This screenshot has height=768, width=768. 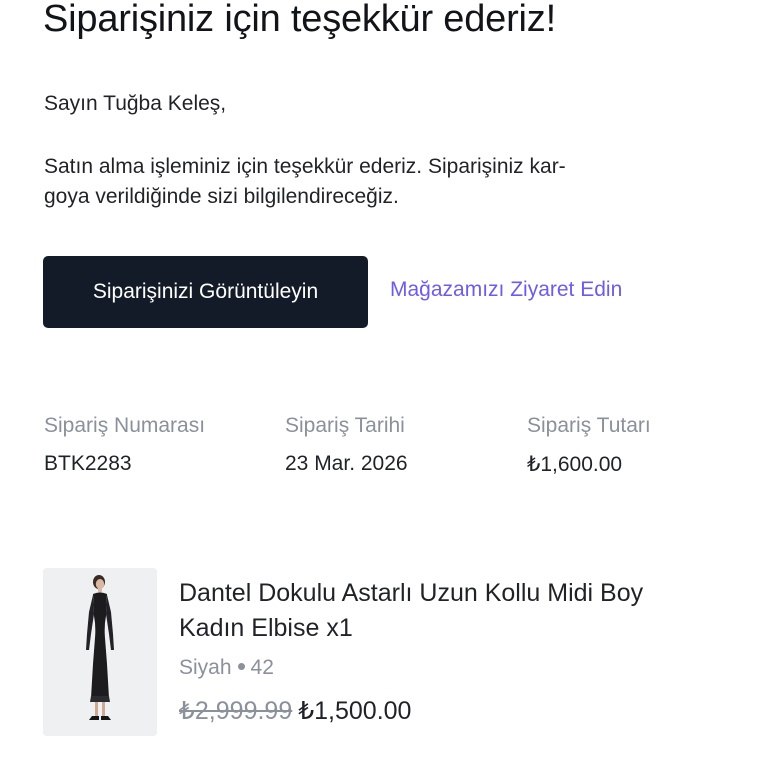 I want to click on separator-dot, so click(x=241, y=667).